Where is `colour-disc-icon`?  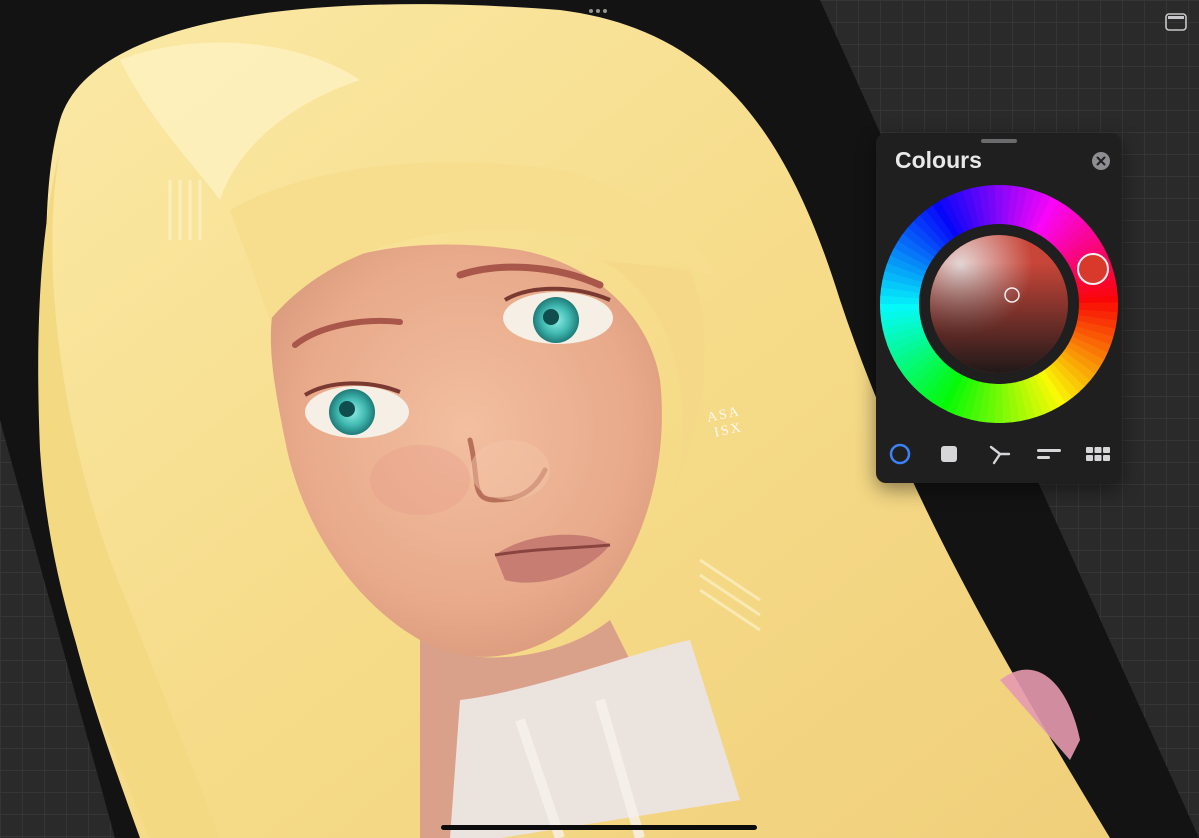
colour-disc-icon is located at coordinates (900, 454).